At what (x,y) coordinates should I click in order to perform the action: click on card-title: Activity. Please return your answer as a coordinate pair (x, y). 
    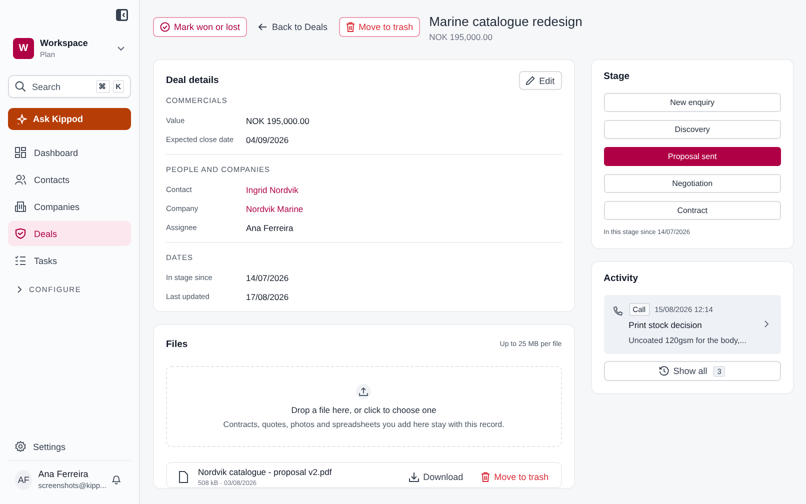
    Looking at the image, I should click on (621, 278).